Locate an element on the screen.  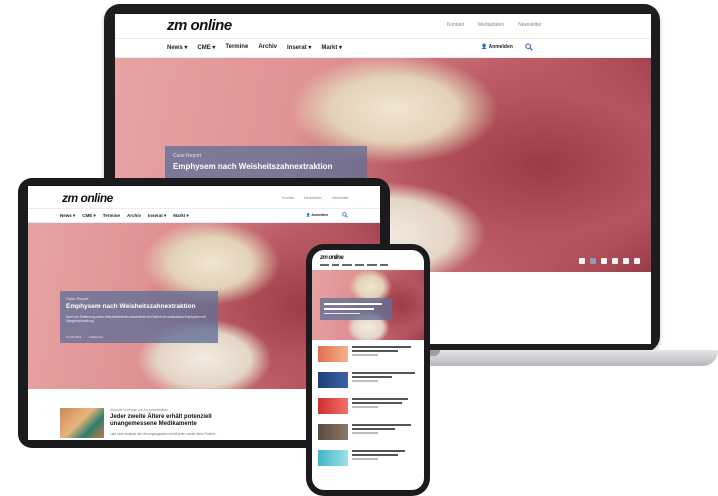
phone-notch is located at coordinates (368, 248).